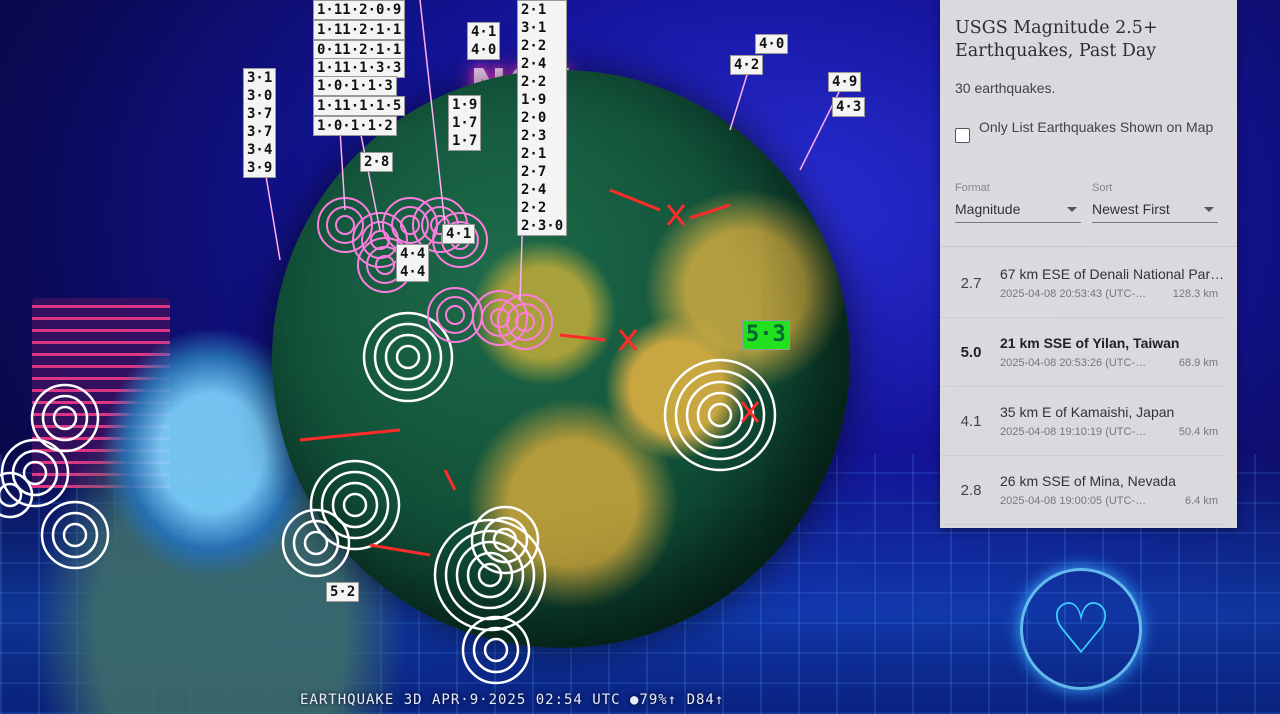 Image resolution: width=1280 pixels, height=714 pixels. I want to click on earthquake-meta: 2025-04-08 20:53:26 (UTC-08:00) 68.9 km, so click(1112, 363).